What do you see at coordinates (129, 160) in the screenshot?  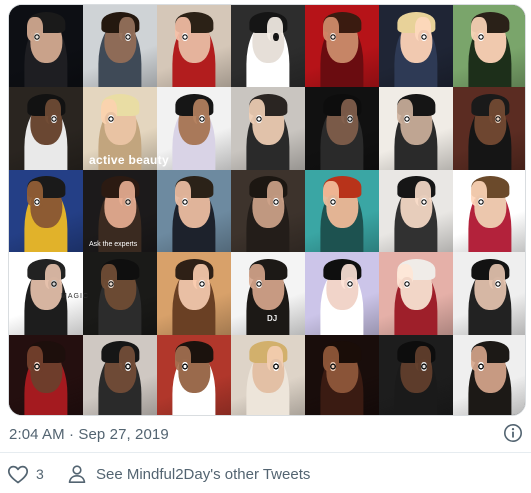 I see `magazine-title-text: active beauty` at bounding box center [129, 160].